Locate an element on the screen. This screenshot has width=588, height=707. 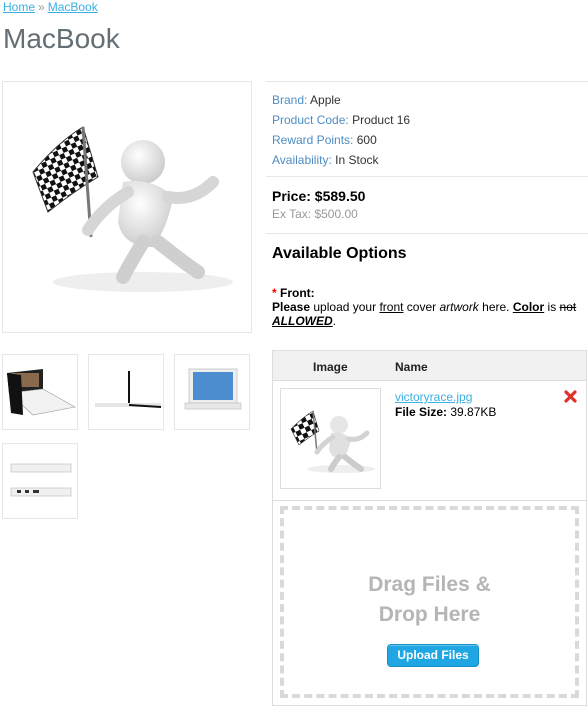
options-title: Available Options is located at coordinates (339, 253).